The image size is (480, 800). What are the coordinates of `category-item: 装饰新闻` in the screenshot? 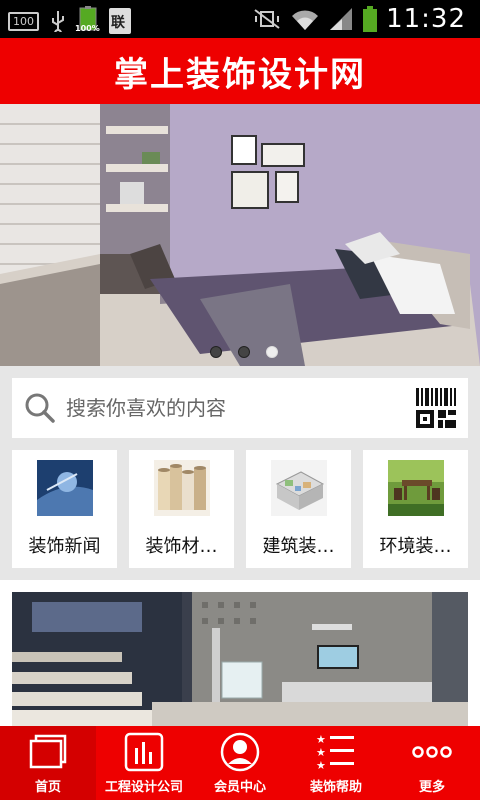 It's located at (64, 509).